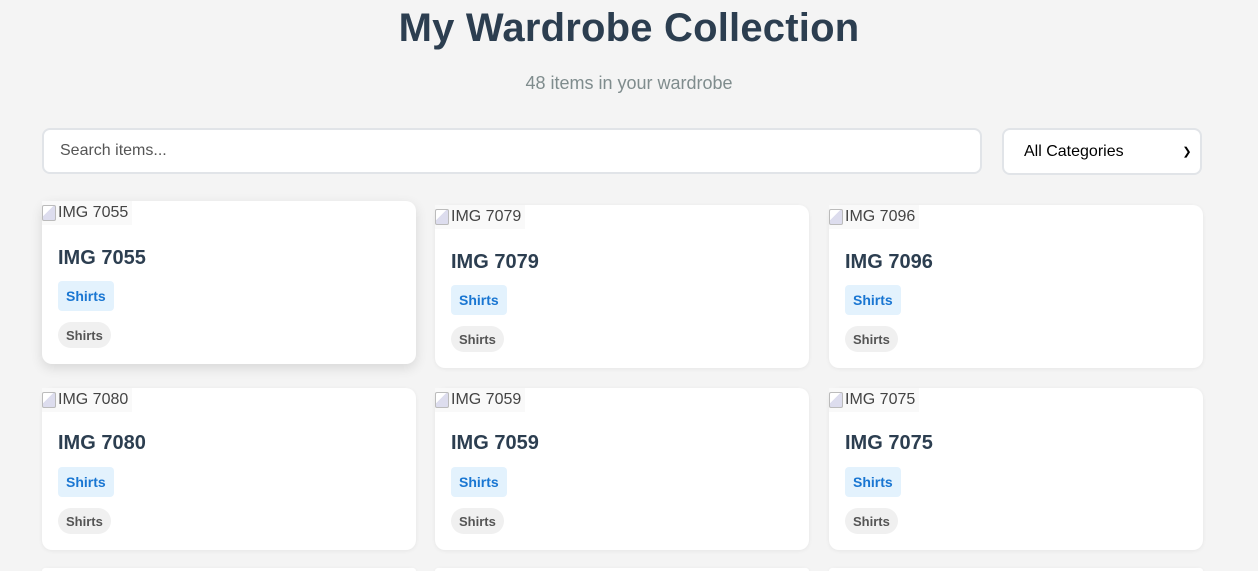 The height and width of the screenshot is (571, 1258). I want to click on item-name: IMG 7059, so click(495, 443).